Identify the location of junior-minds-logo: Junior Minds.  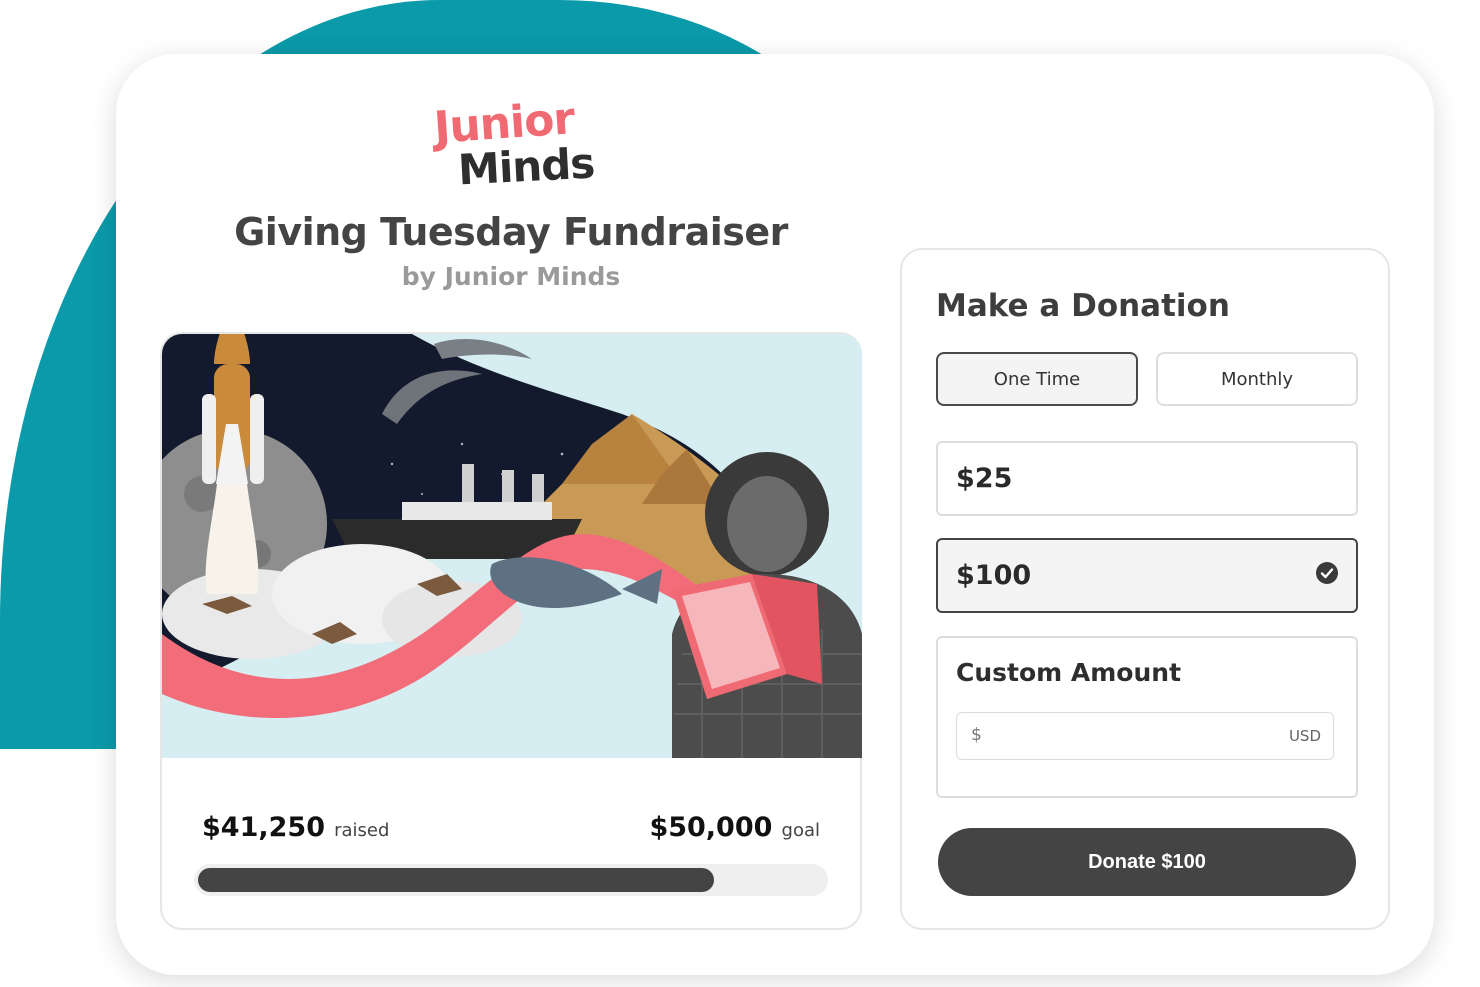
(514, 145).